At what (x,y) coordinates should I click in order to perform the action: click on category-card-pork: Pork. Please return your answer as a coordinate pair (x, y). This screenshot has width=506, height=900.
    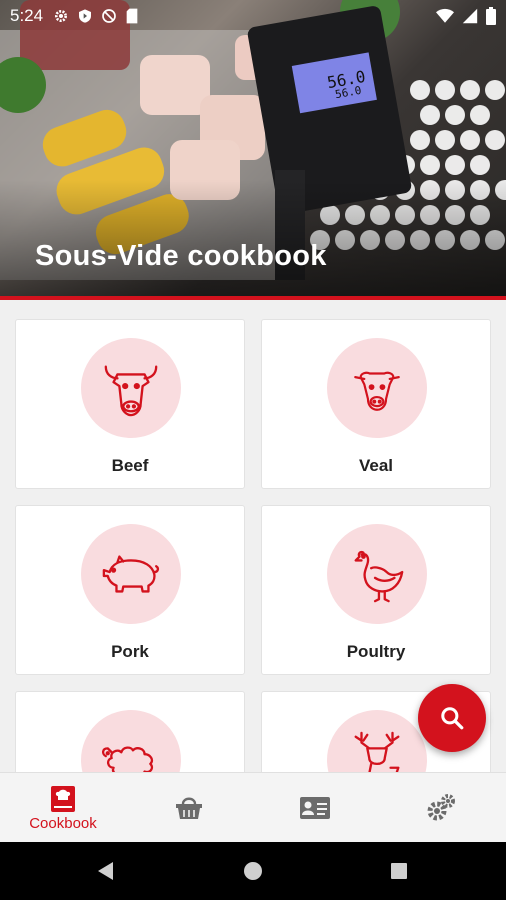
    Looking at the image, I should click on (130, 590).